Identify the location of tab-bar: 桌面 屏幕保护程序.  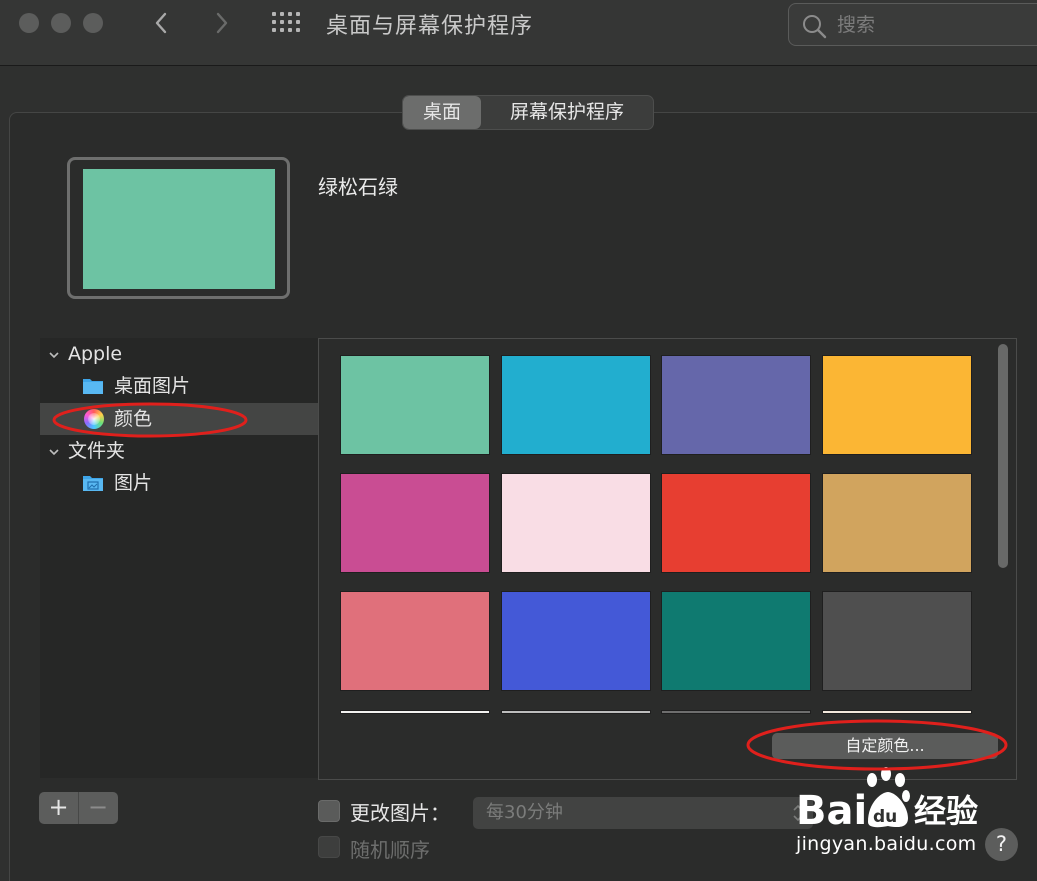
(528, 112).